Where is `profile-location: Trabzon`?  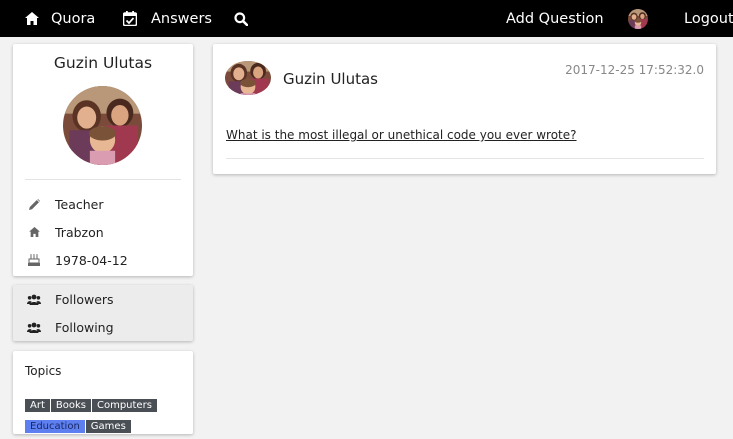 profile-location: Trabzon is located at coordinates (64, 232).